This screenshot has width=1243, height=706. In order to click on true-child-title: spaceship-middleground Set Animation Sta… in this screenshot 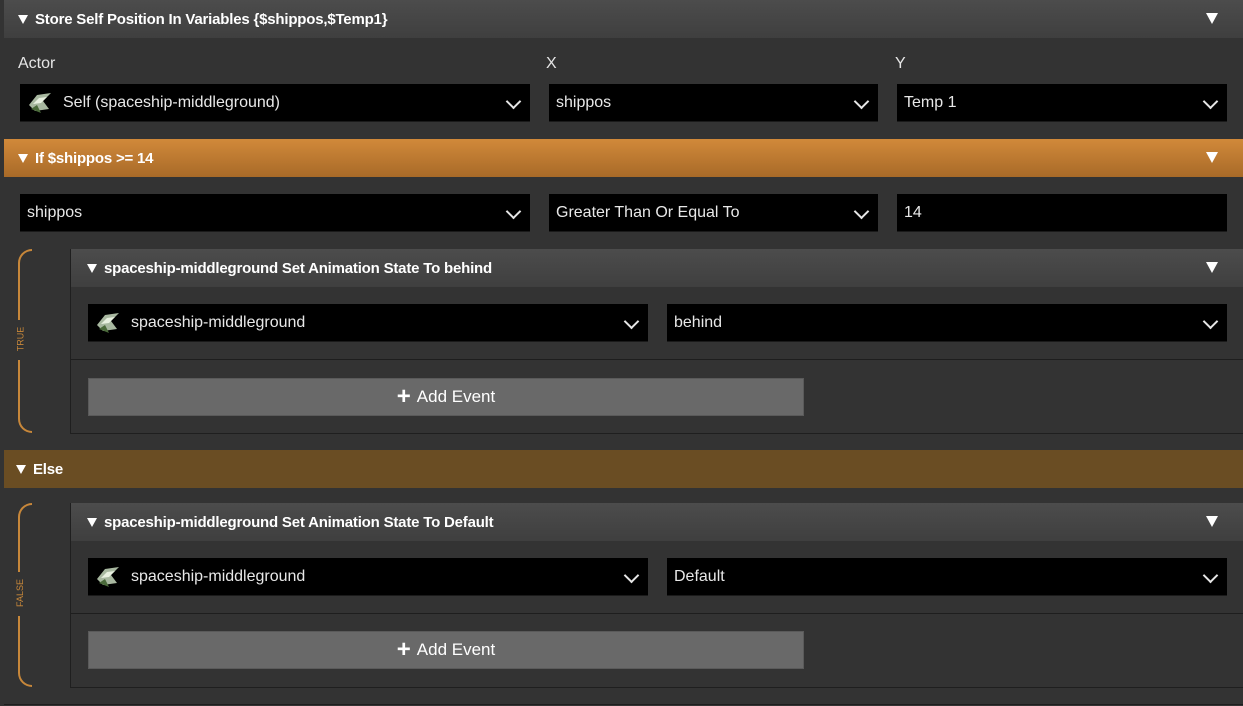, I will do `click(298, 268)`.